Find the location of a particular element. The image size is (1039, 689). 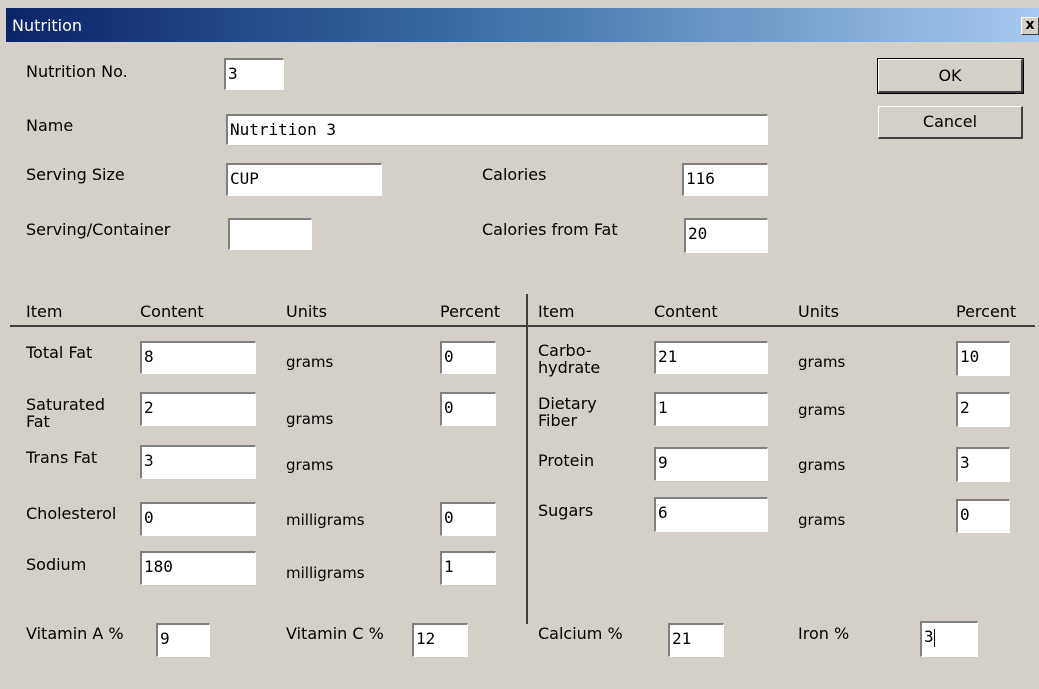

column-divider is located at coordinates (527, 459).